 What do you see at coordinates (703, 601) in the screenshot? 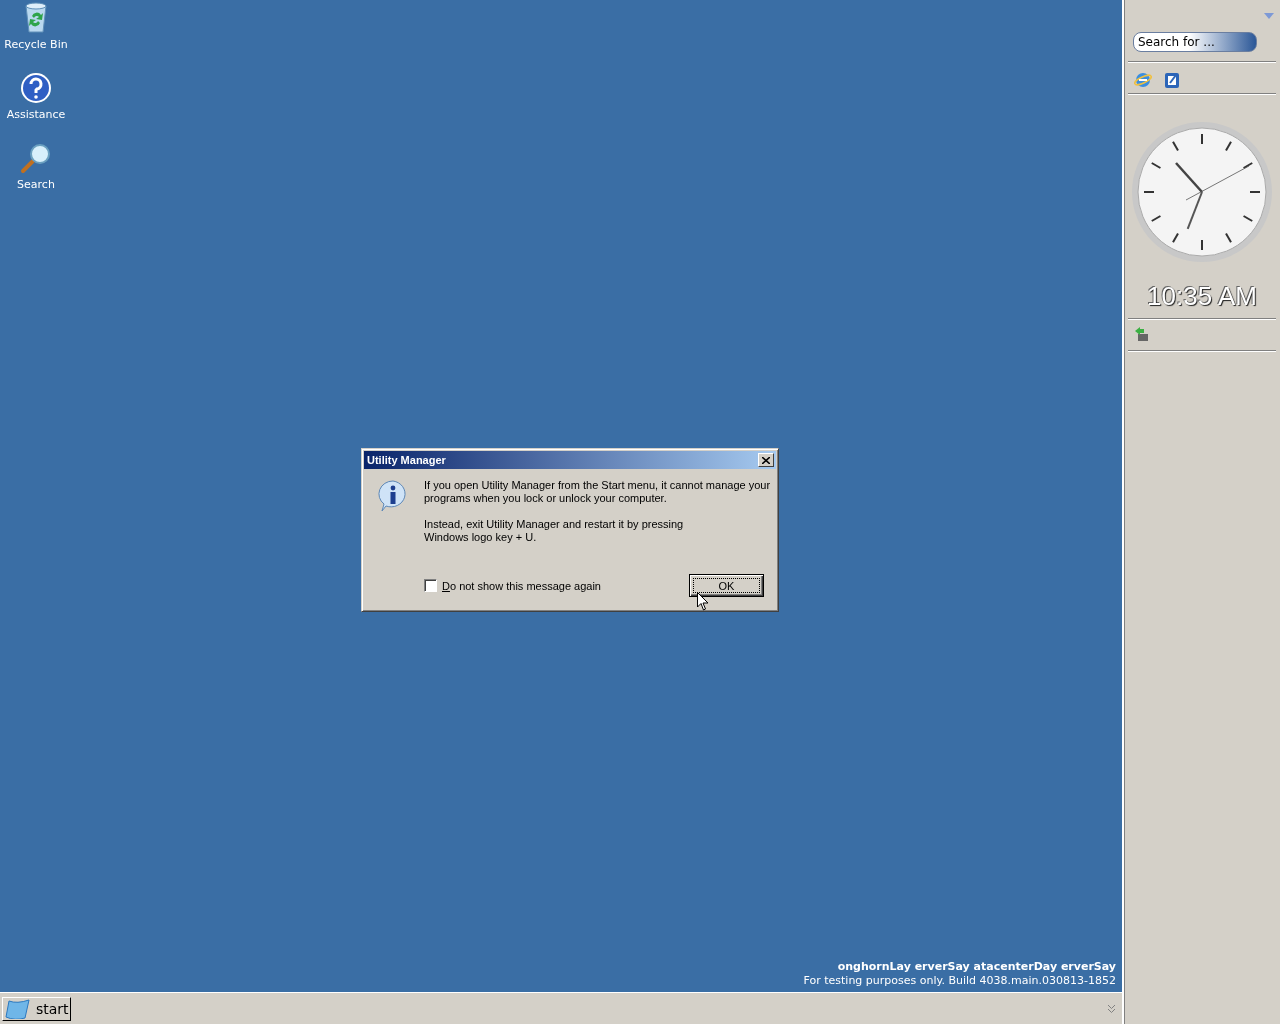
I see `mouse-cursor-icon` at bounding box center [703, 601].